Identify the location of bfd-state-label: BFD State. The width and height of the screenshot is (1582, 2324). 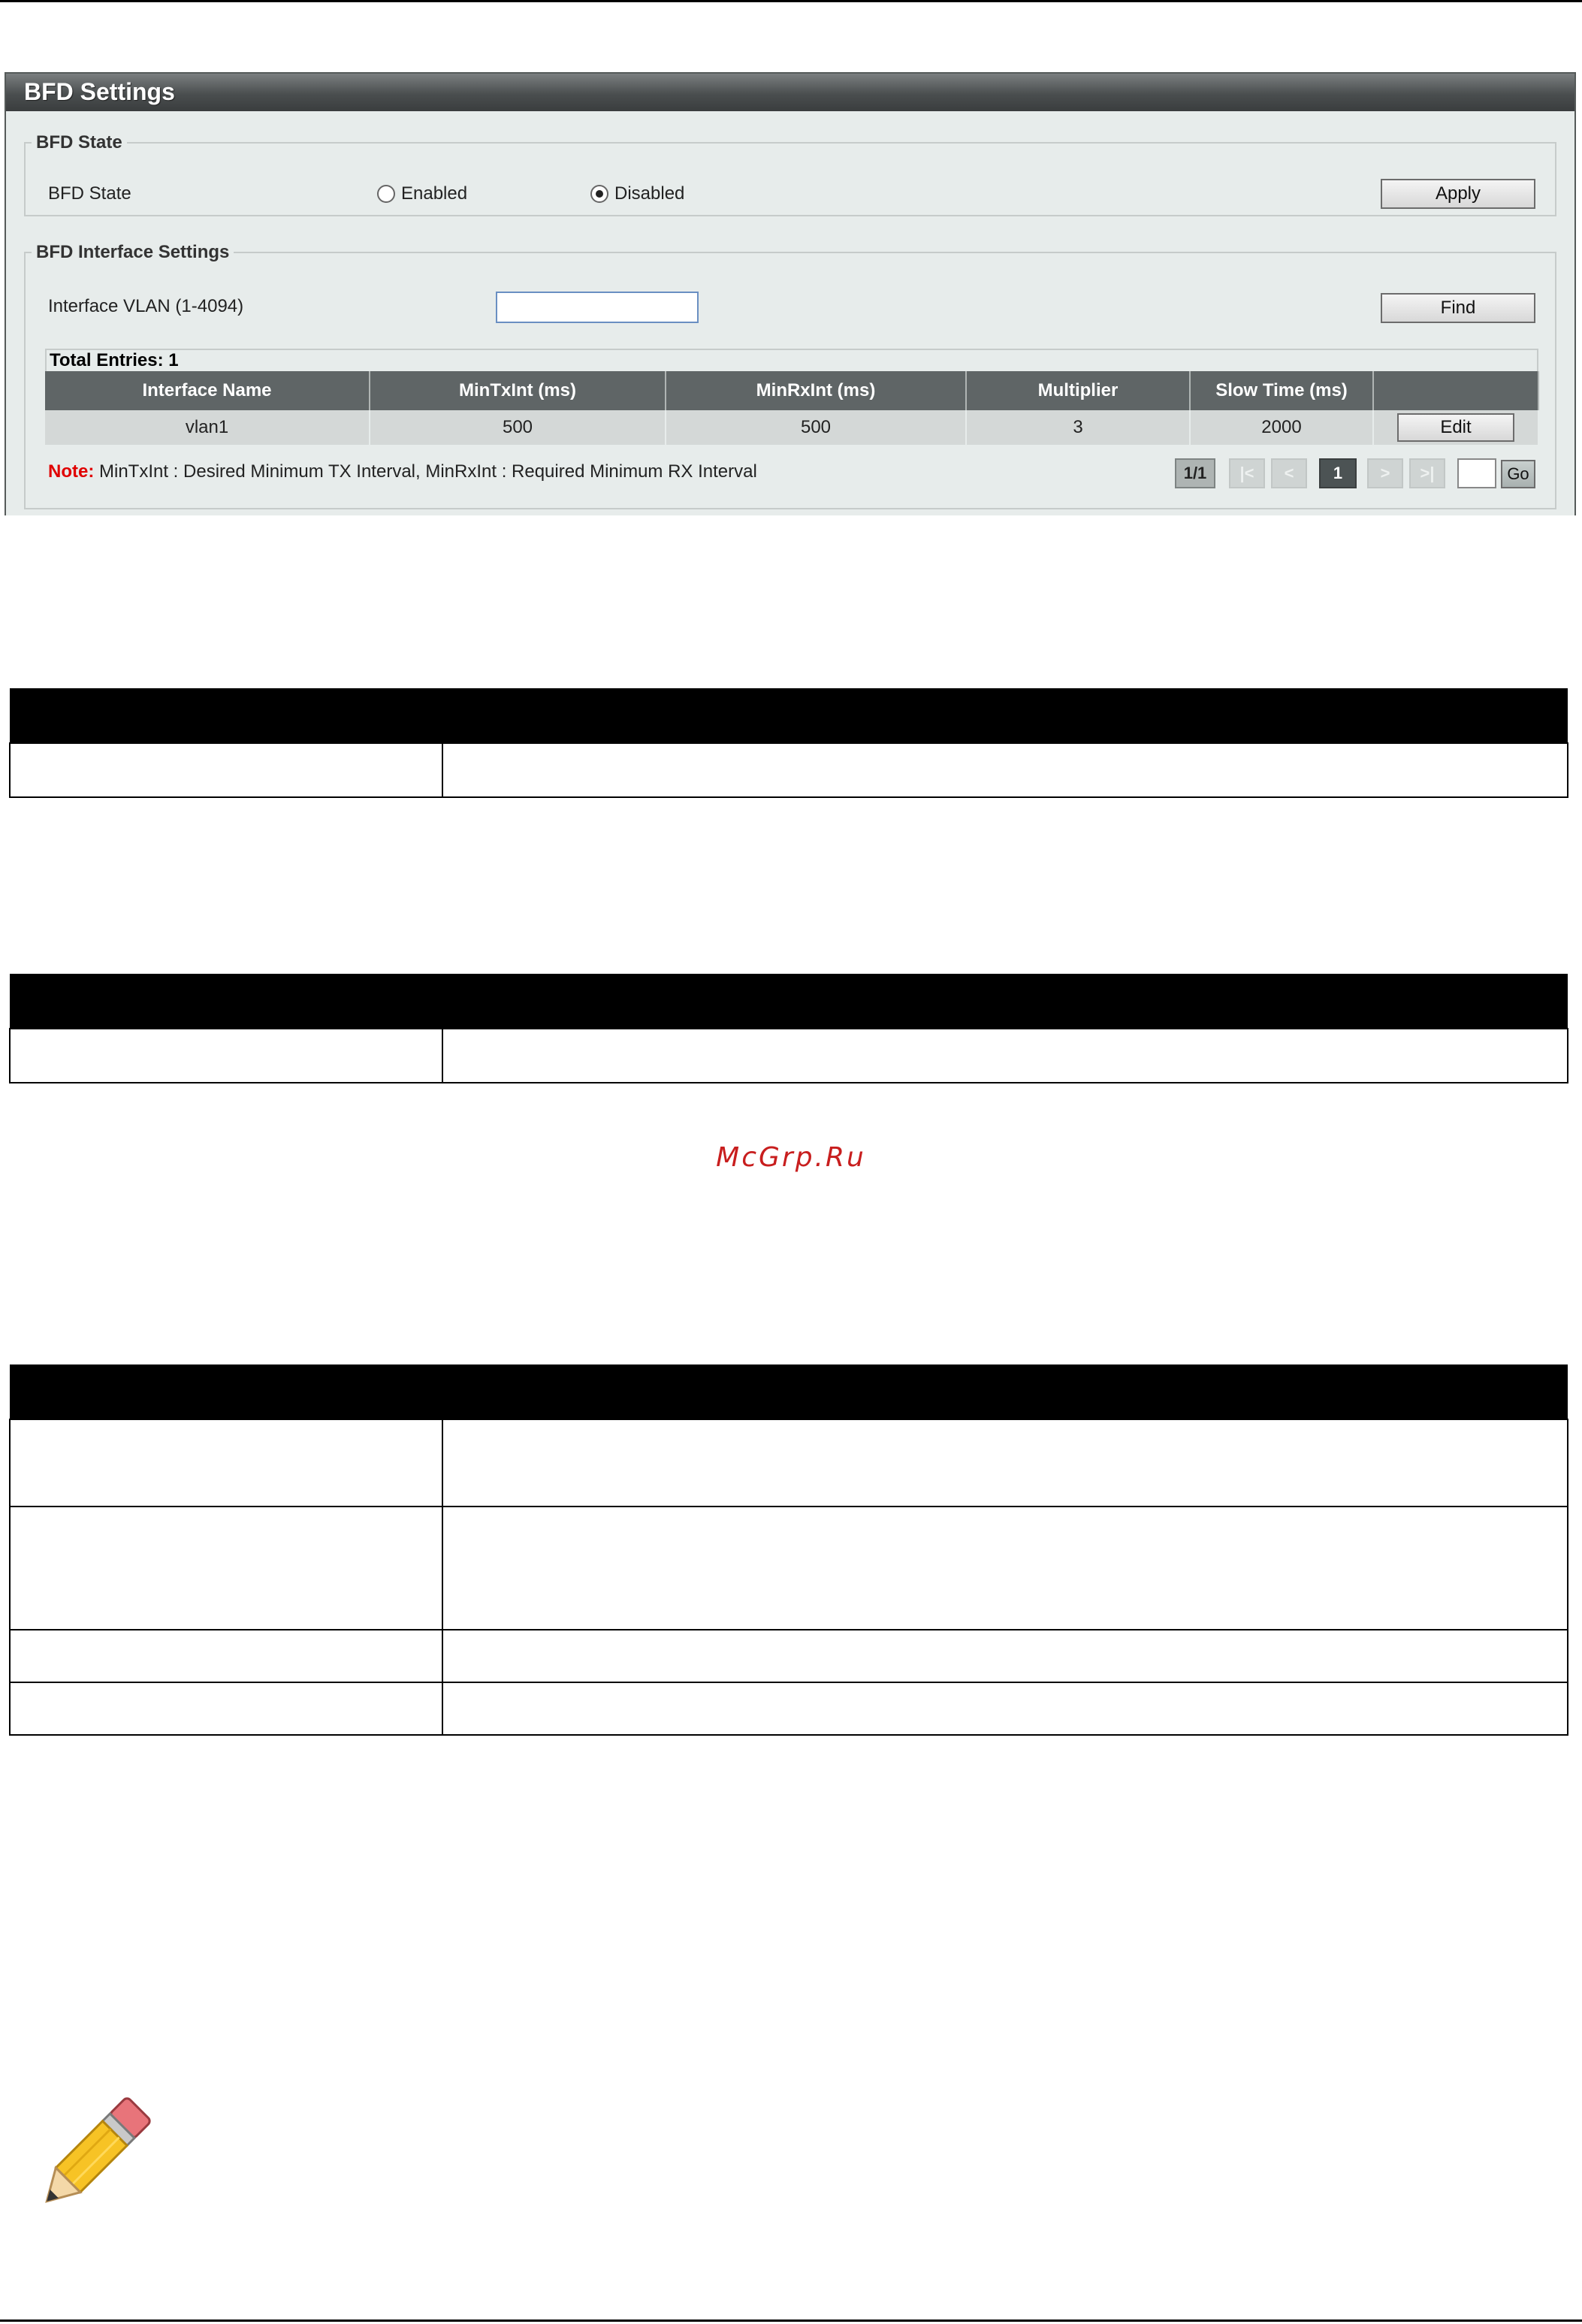
(89, 193).